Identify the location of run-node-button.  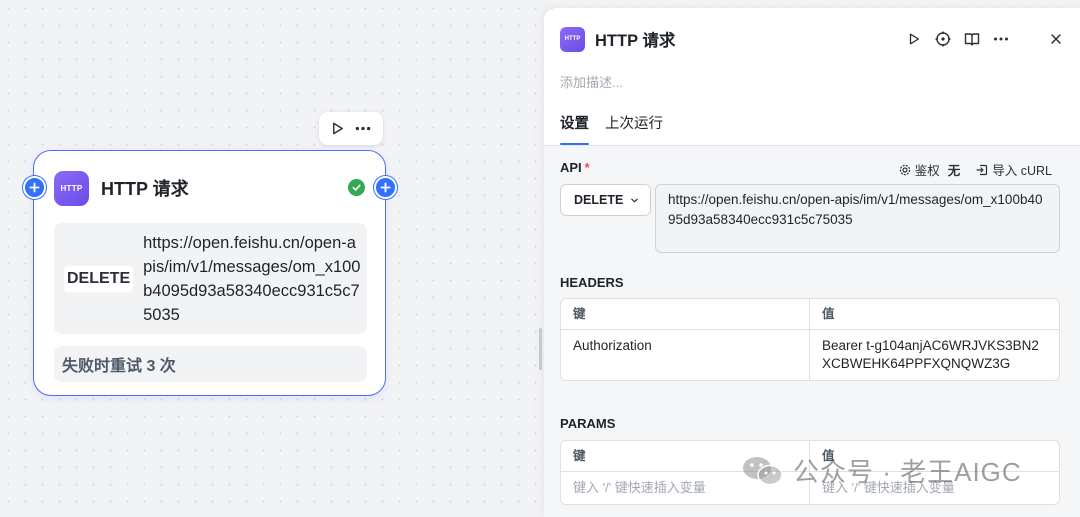
(337, 128).